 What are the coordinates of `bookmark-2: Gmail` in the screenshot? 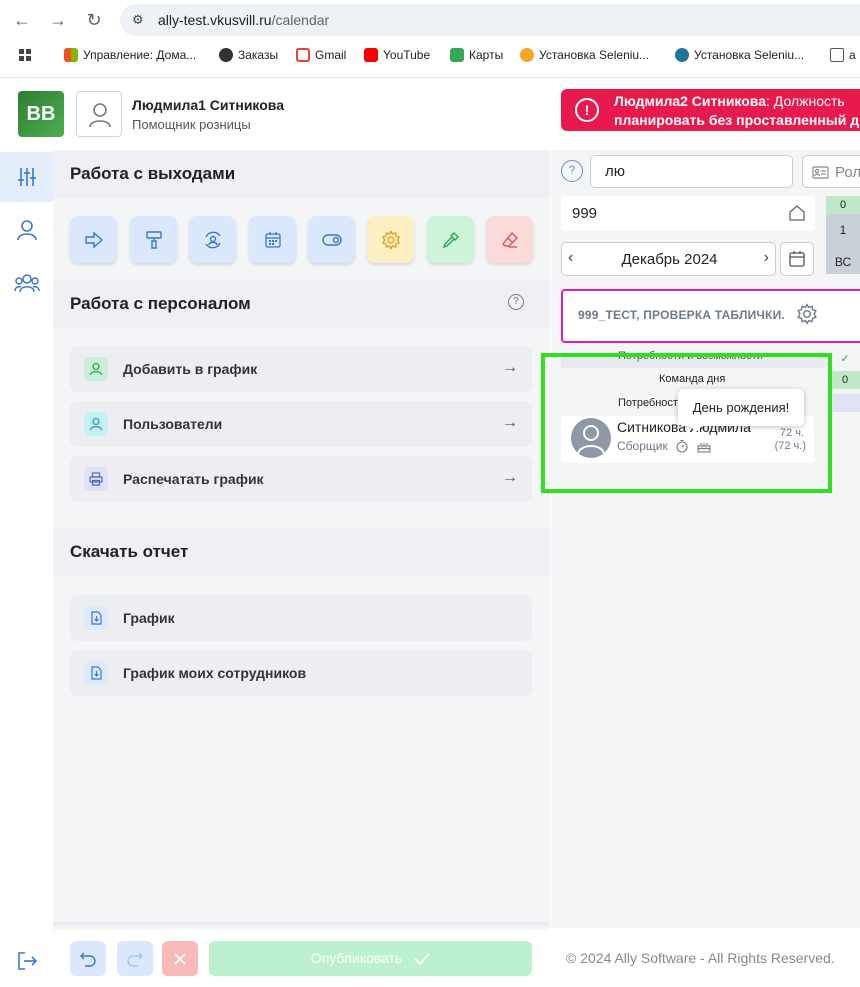 It's located at (321, 55).